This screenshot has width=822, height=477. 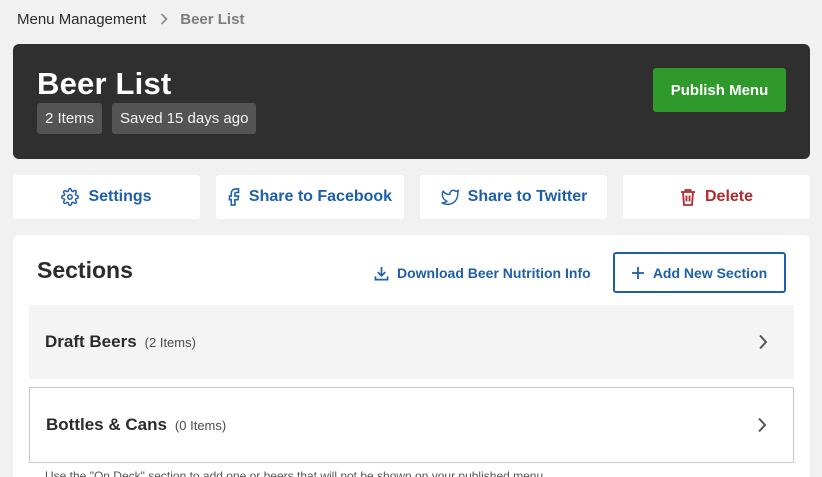 What do you see at coordinates (719, 90) in the screenshot?
I see `publish-menu-button: Publish Menu` at bounding box center [719, 90].